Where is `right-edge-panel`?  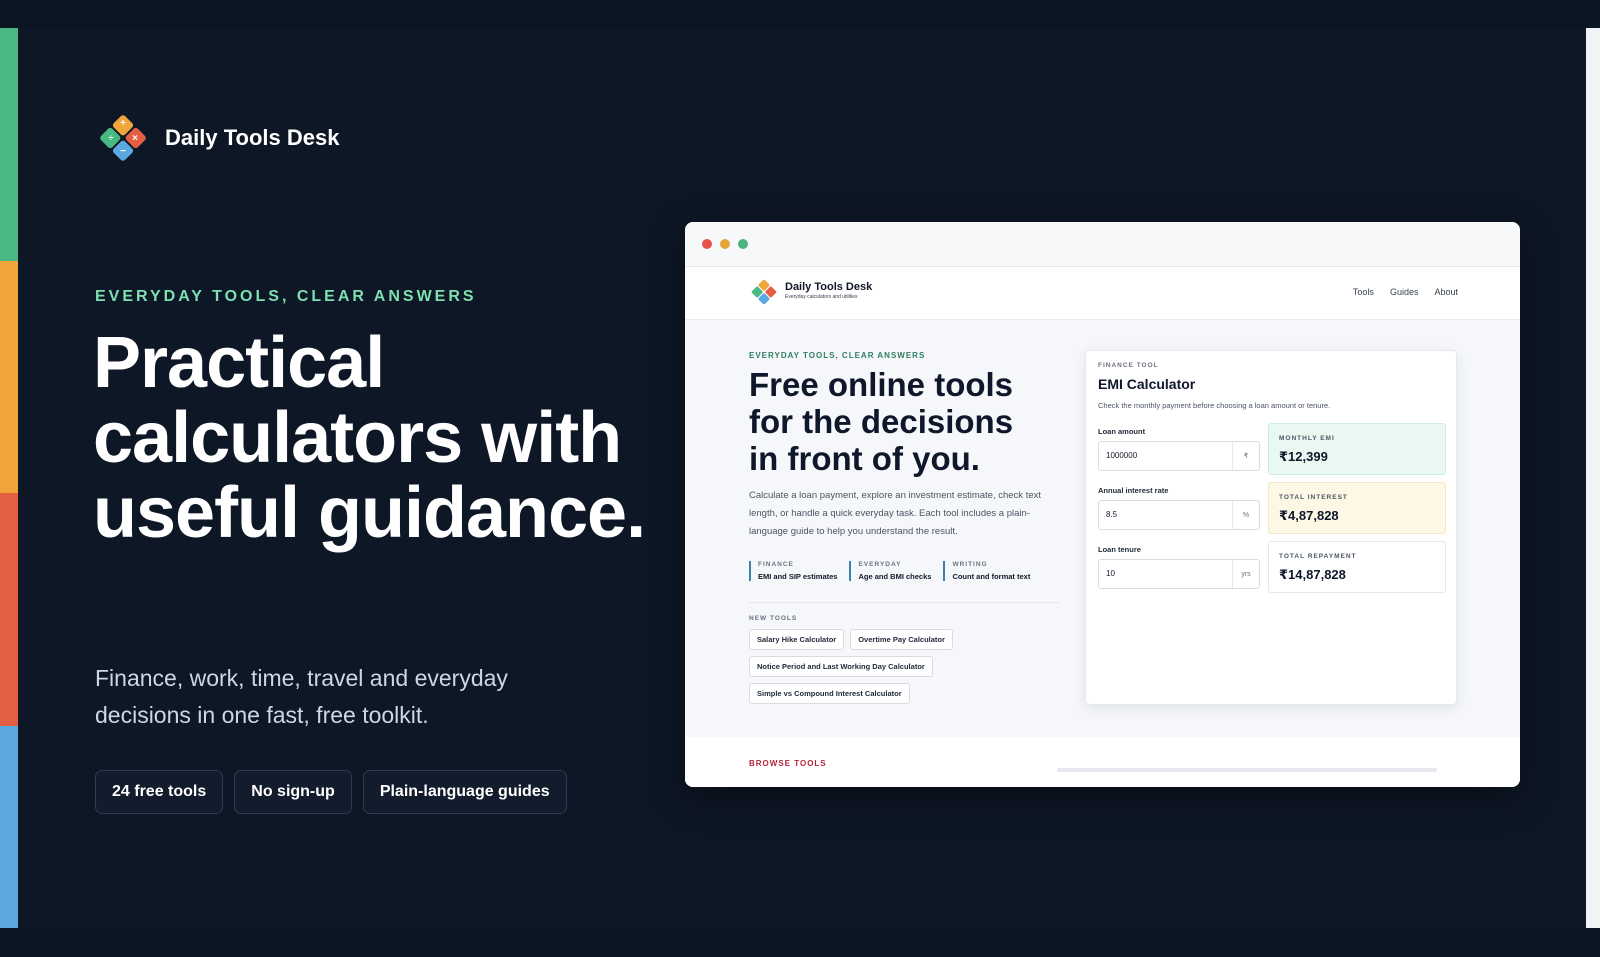 right-edge-panel is located at coordinates (1593, 478).